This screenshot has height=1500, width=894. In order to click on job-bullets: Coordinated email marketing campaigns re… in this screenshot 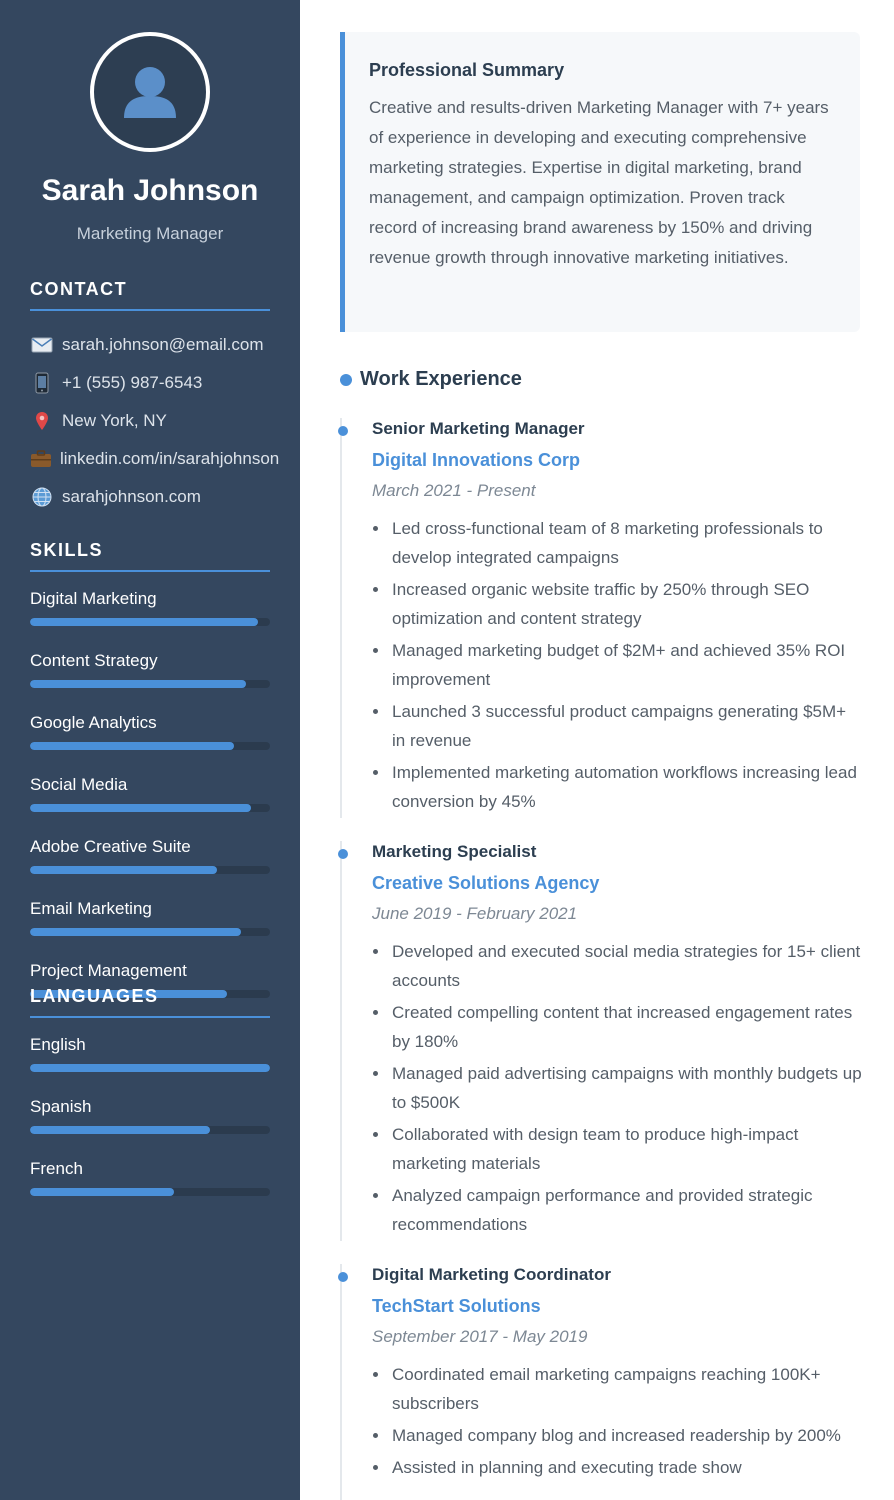, I will do `click(617, 1421)`.